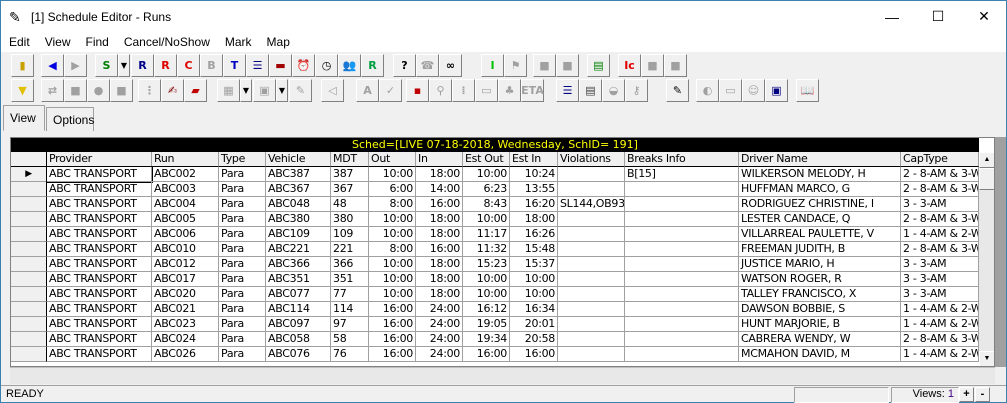 The height and width of the screenshot is (403, 1007). What do you see at coordinates (567, 90) in the screenshot?
I see `checklist-button: ☰` at bounding box center [567, 90].